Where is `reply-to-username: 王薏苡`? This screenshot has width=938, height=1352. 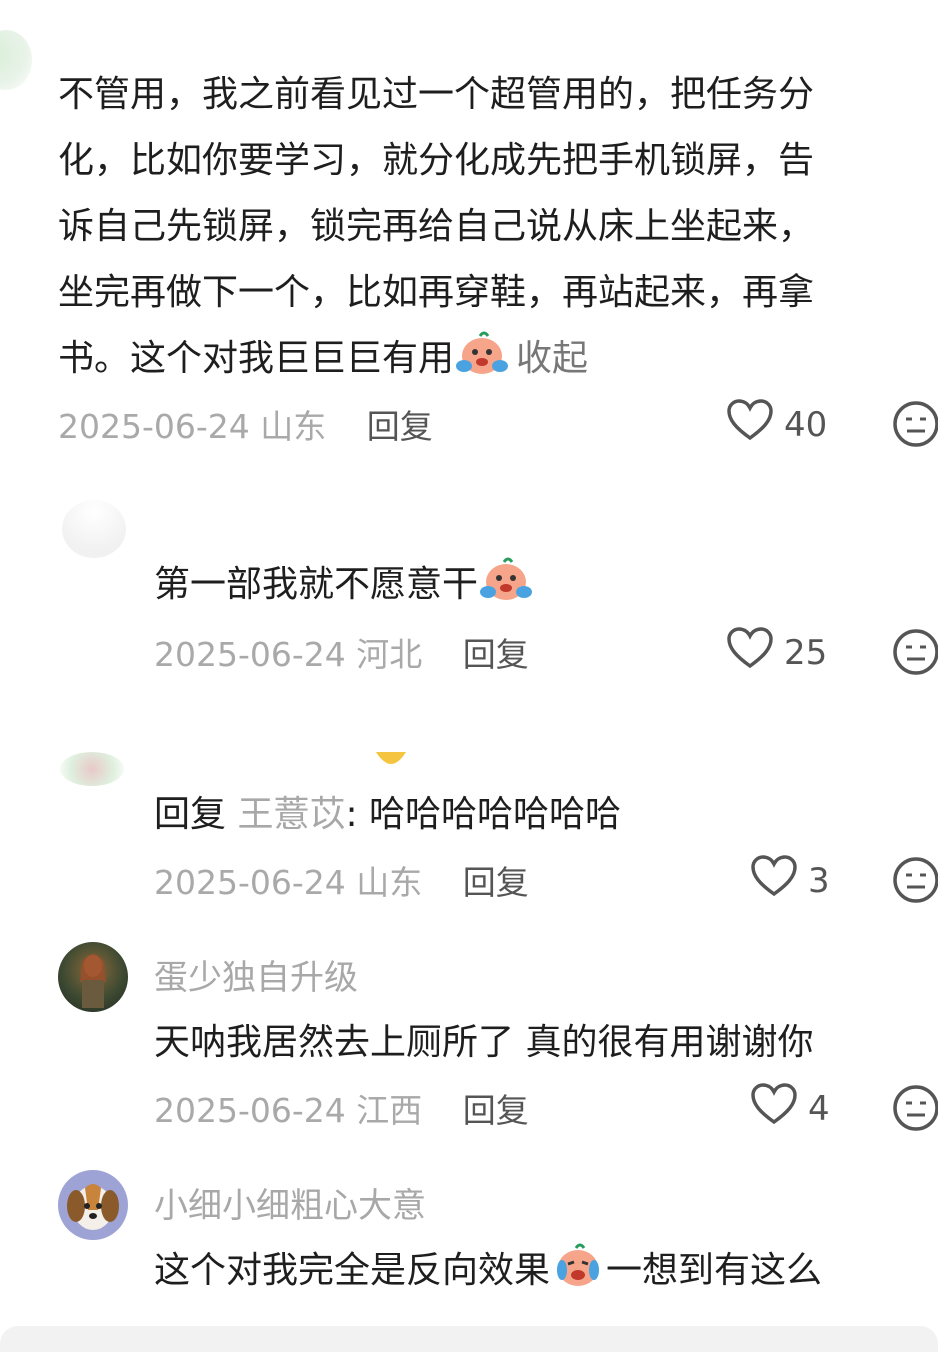
reply-to-username: 王薏苡 is located at coordinates (291, 814).